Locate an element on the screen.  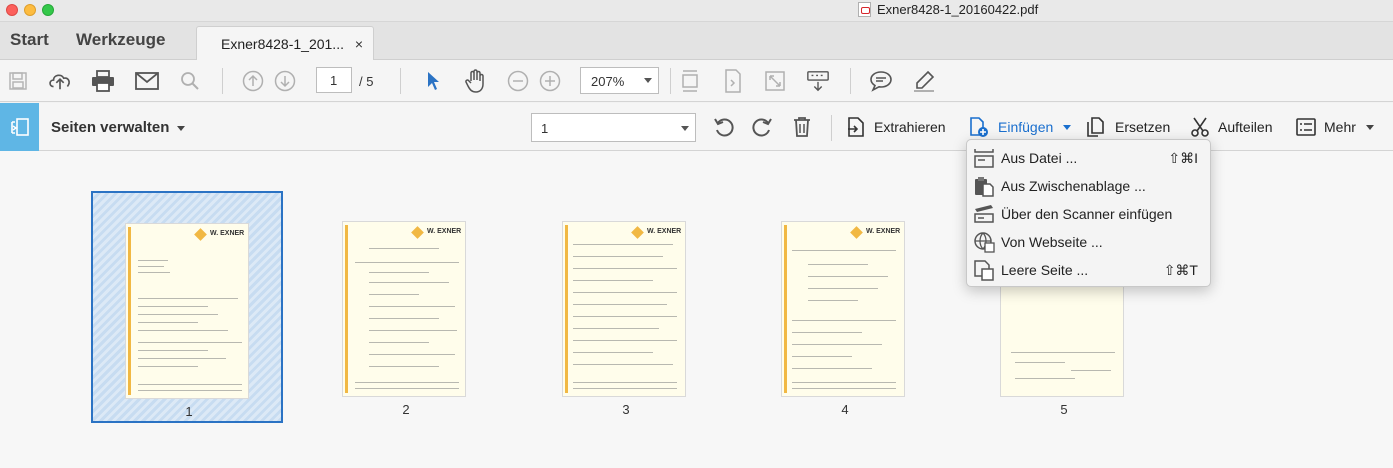
cloud-upload-icon is located at coordinates (60, 81).